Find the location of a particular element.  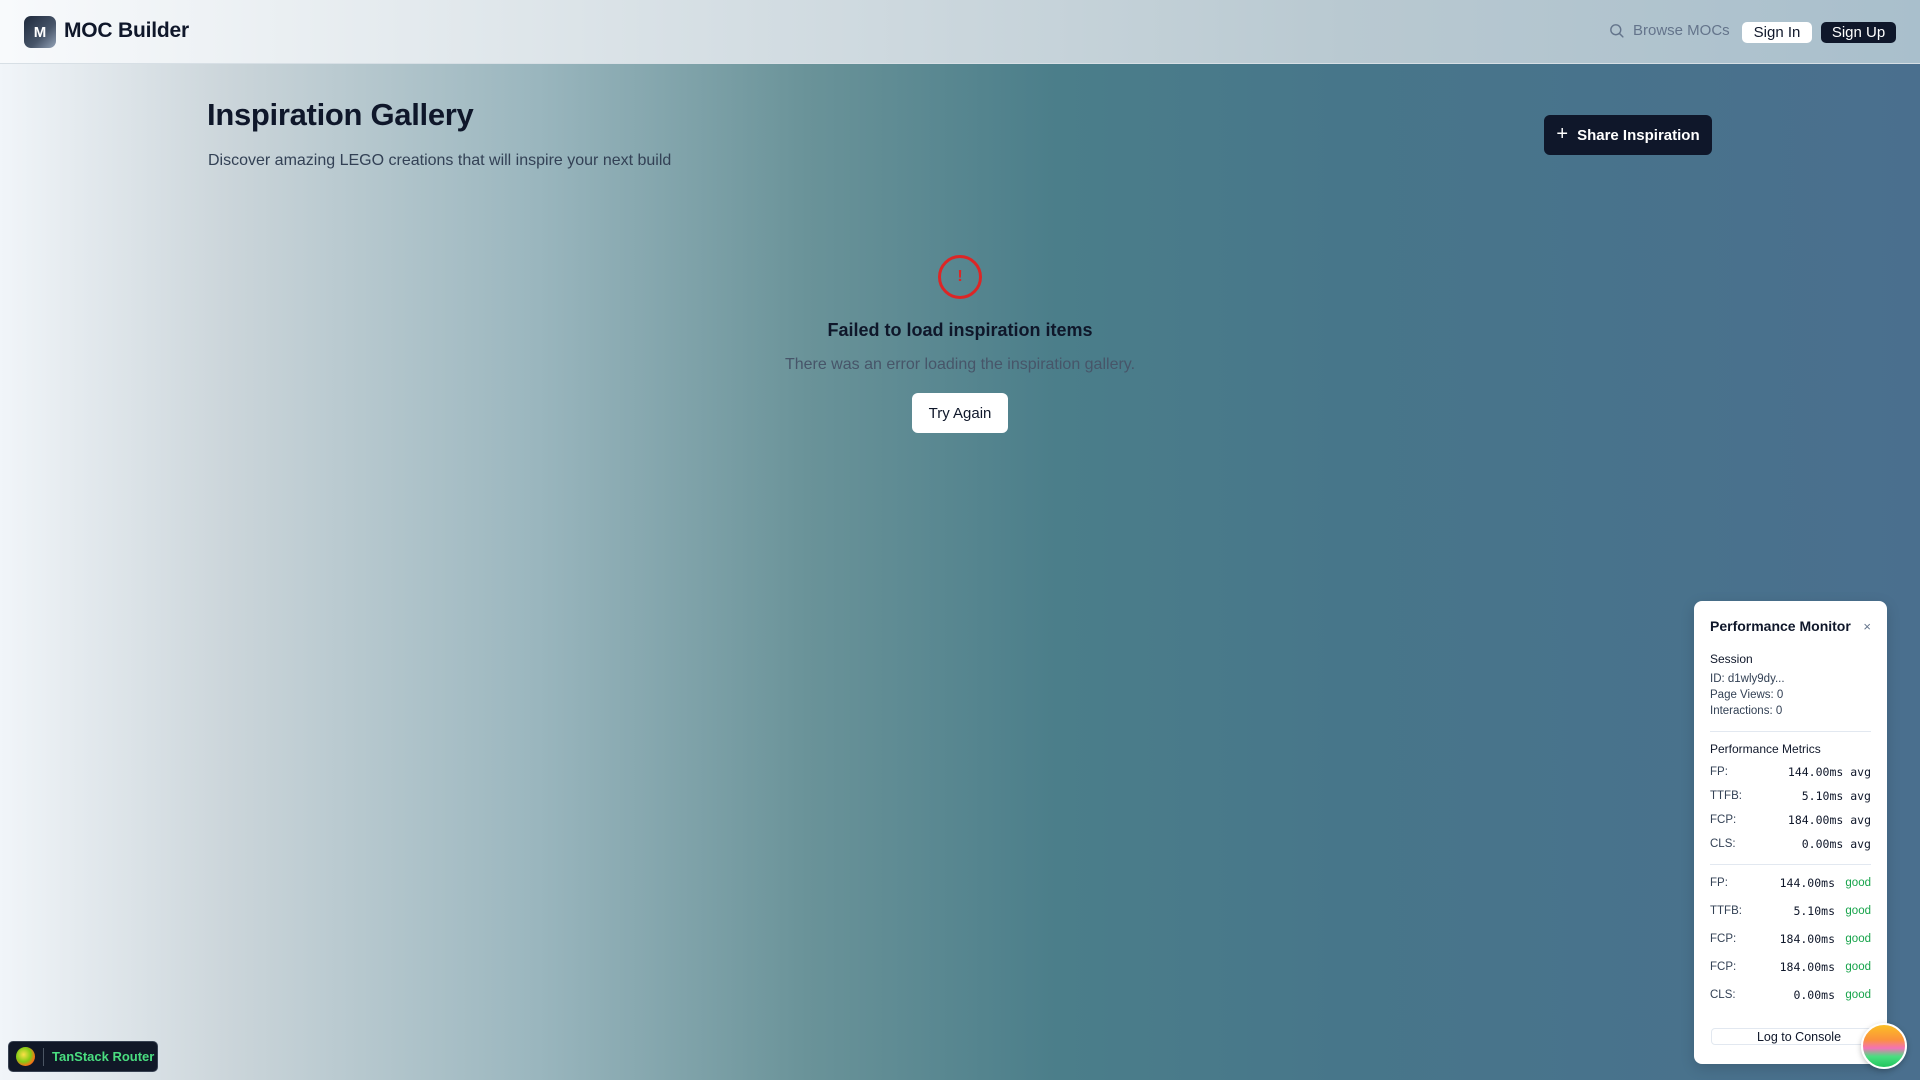

metric-value: 144.00ms is located at coordinates (1807, 883).